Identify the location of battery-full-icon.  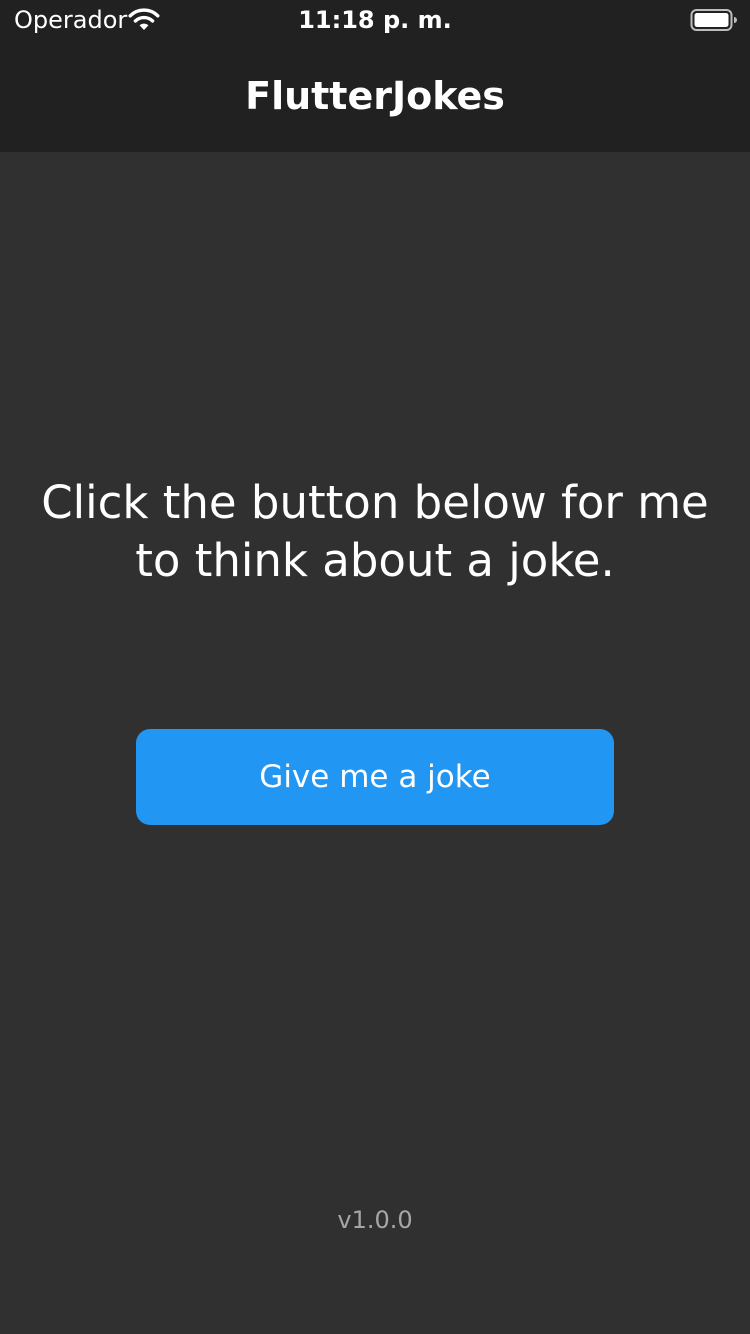
(714, 20).